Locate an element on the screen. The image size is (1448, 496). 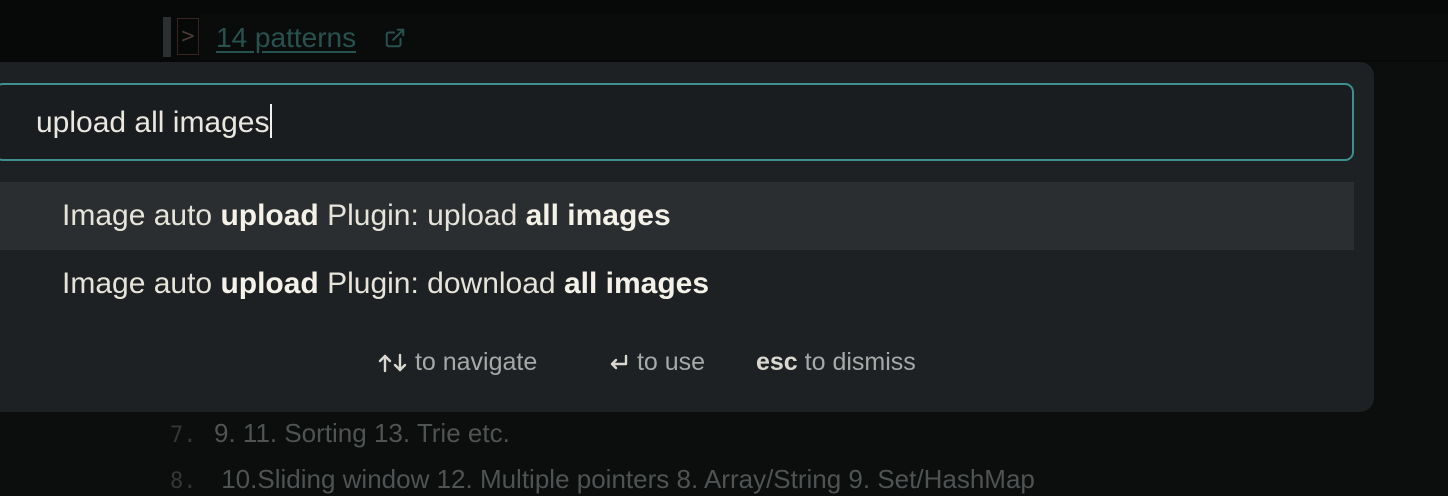
suggestion-text: Plugin: upload is located at coordinates (422, 215).